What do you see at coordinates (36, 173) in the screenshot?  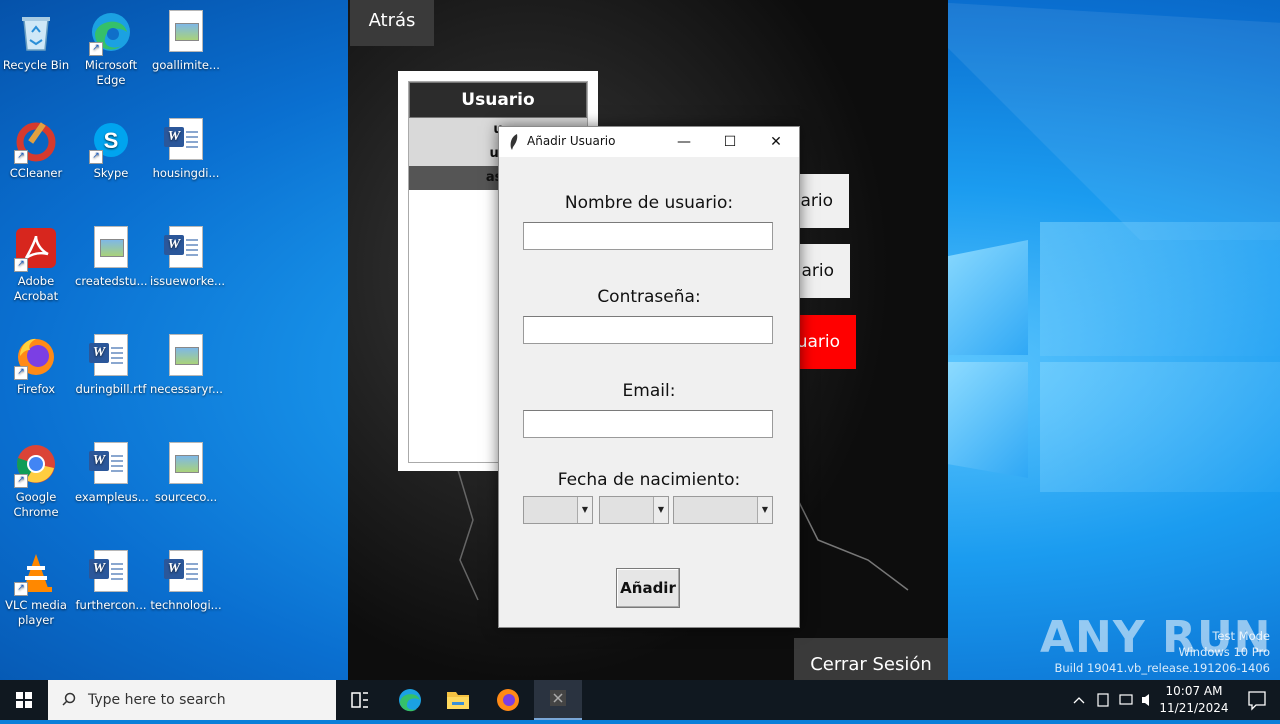 I see `desktop-icon-label: CCleaner` at bounding box center [36, 173].